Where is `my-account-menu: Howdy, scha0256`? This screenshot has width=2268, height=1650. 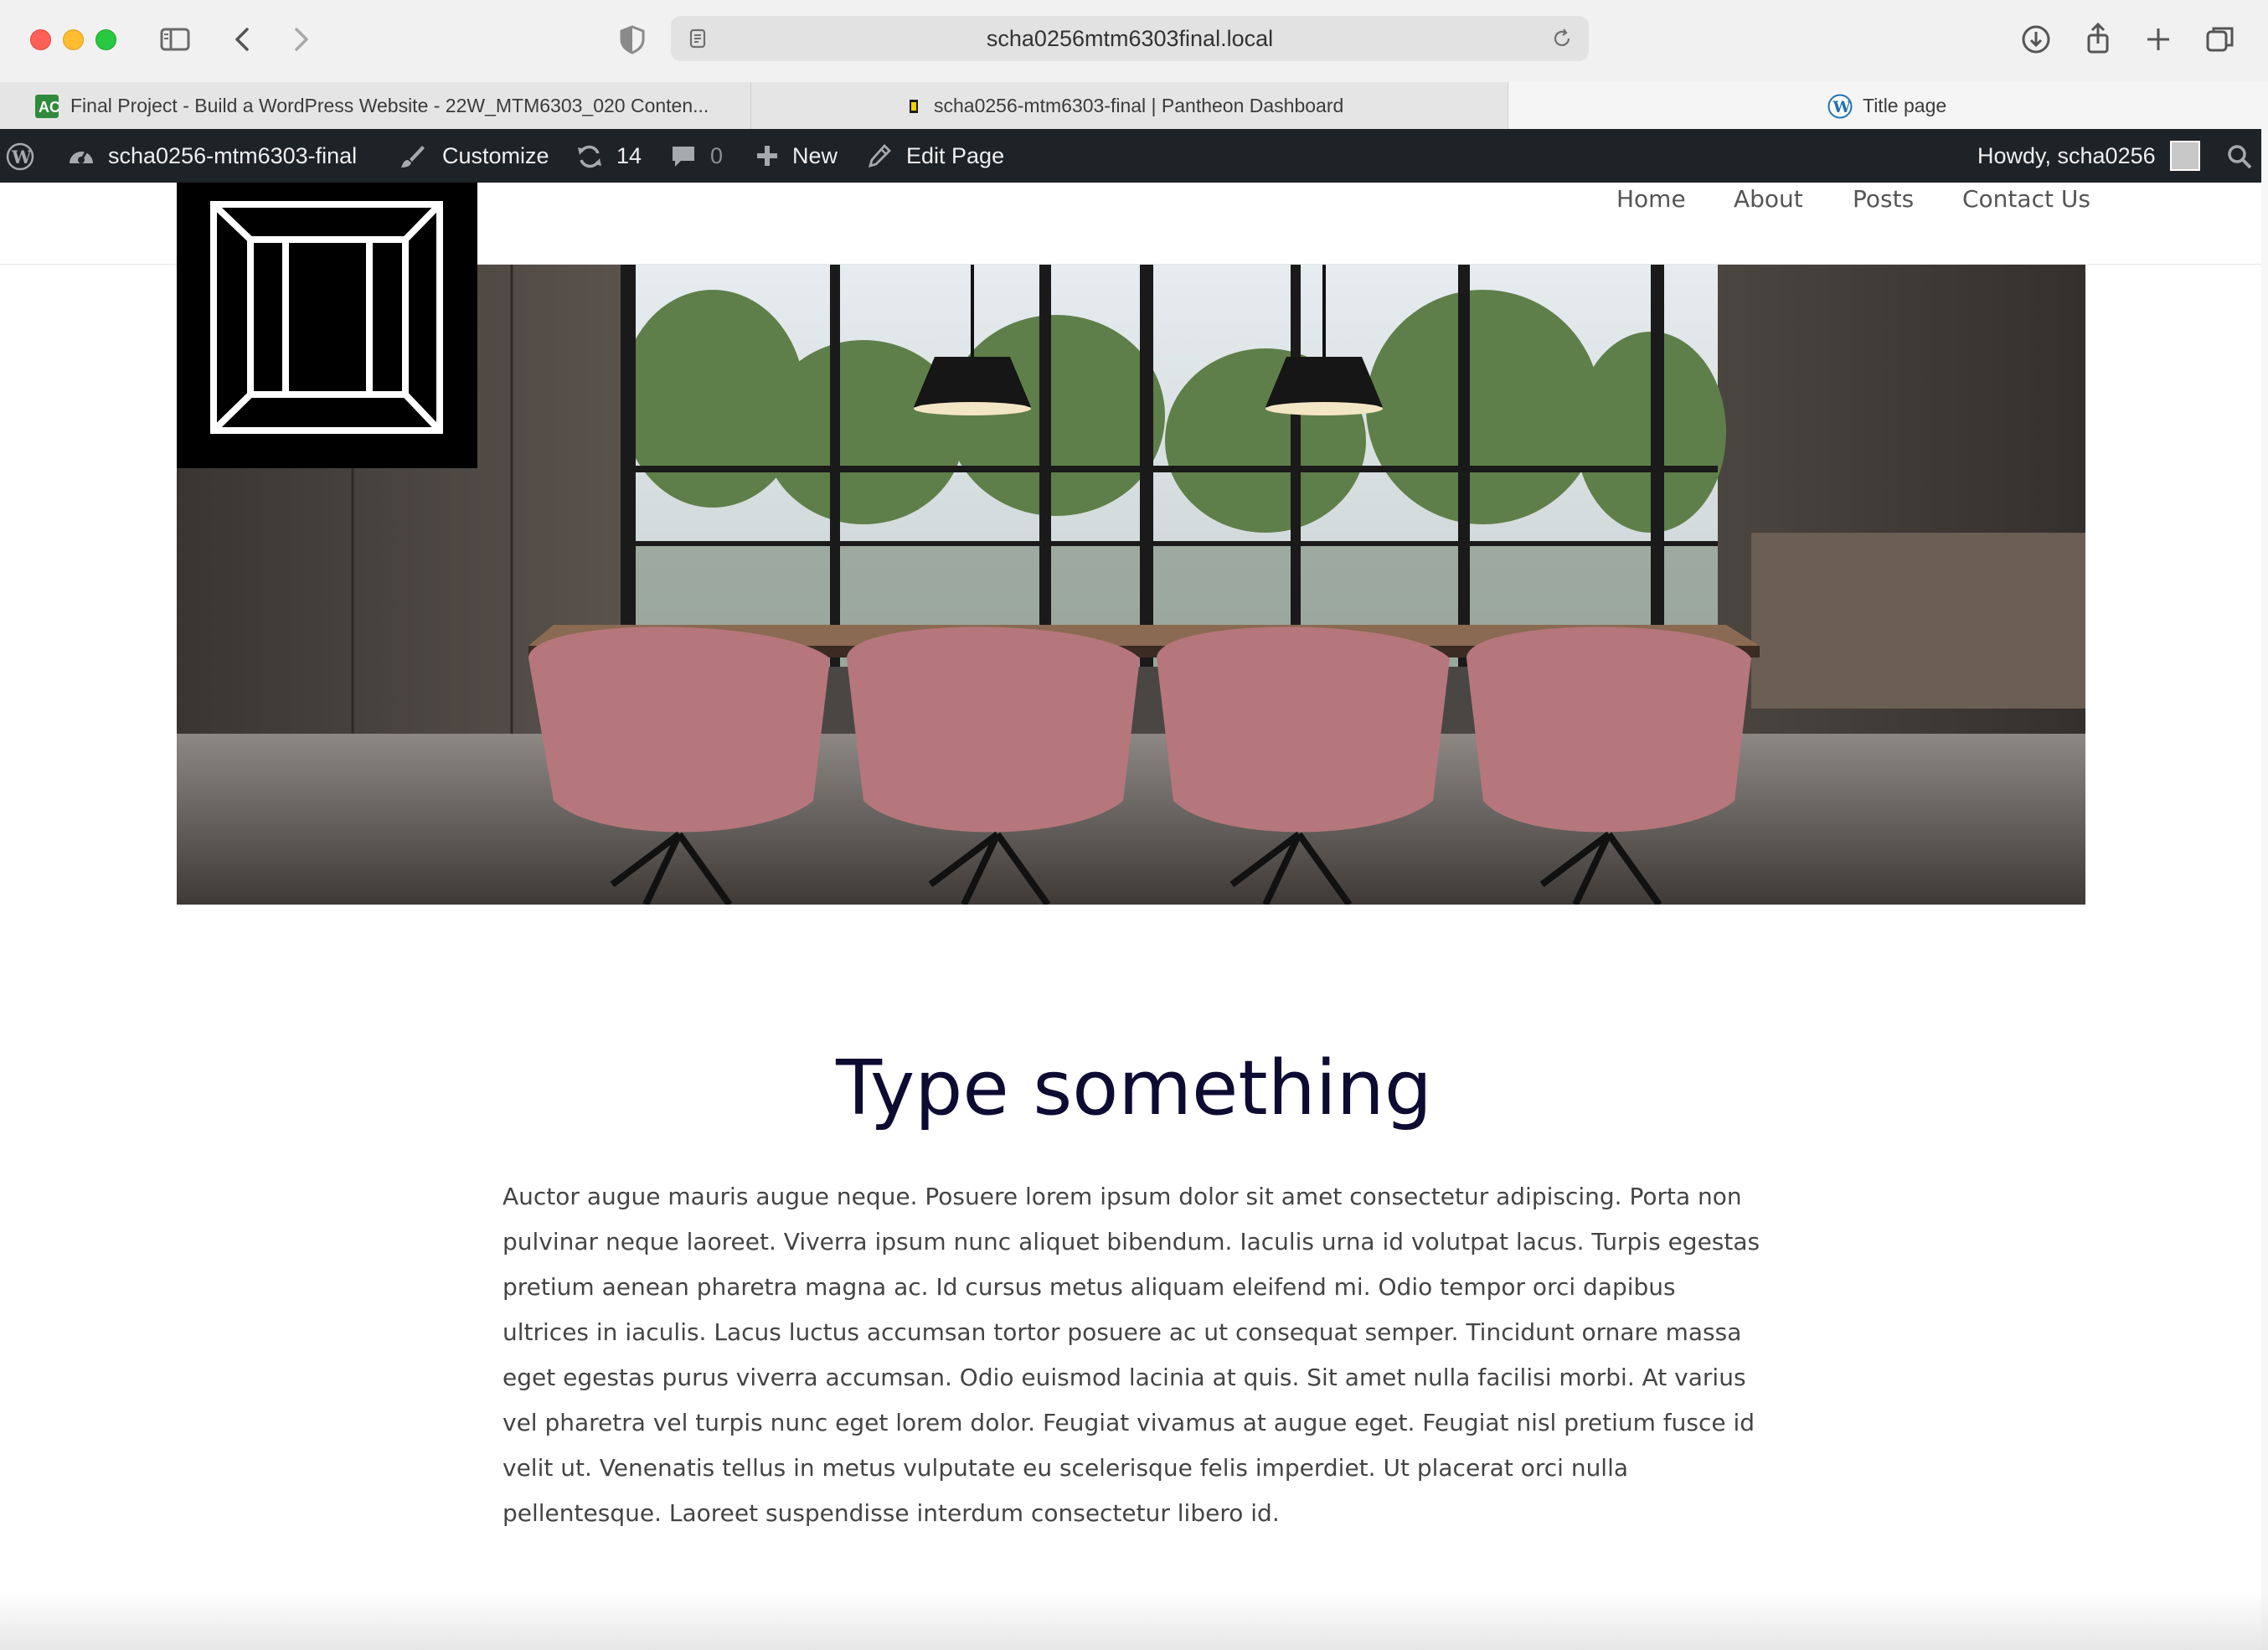 my-account-menu: Howdy, scha0256 is located at coordinates (2066, 156).